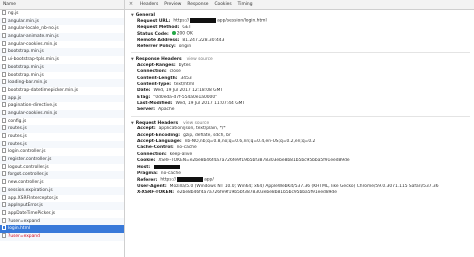  I want to click on header-value: "0d0eda-d7f-554a0e1a0000", so click(185, 97).